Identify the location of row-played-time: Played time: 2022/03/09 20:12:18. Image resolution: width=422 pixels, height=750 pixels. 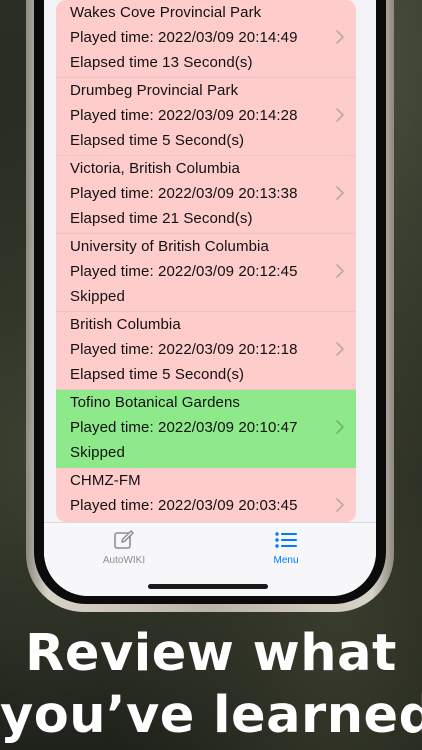
(184, 349).